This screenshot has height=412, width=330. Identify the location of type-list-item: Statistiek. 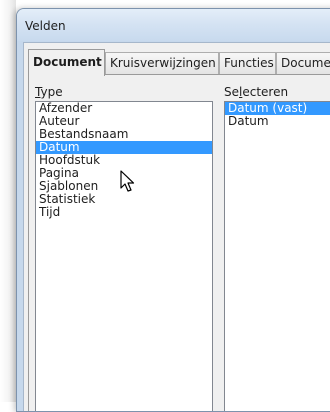
(124, 199).